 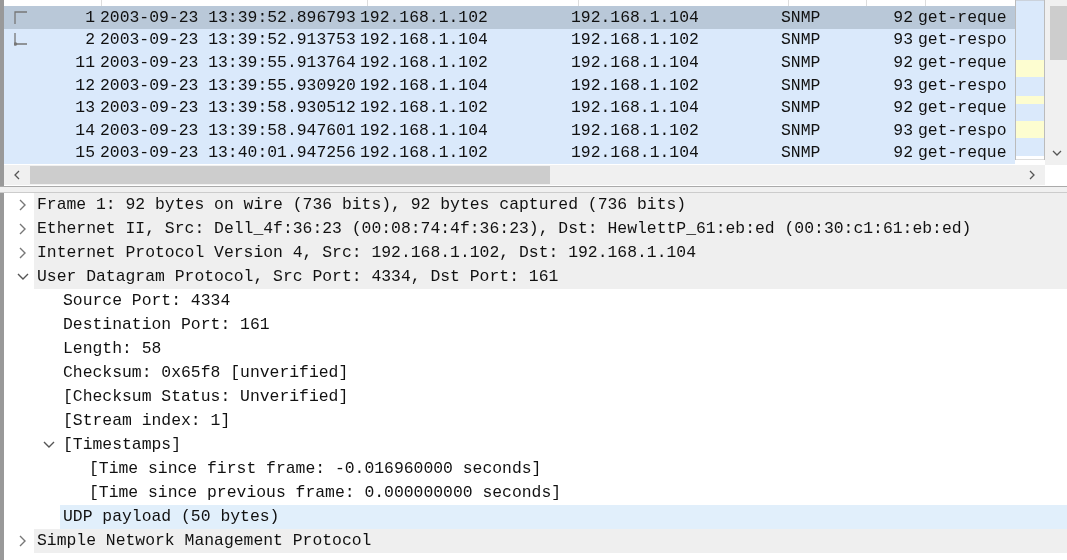 What do you see at coordinates (563, 301) in the screenshot?
I see `tree-item: Source Port: 4334` at bounding box center [563, 301].